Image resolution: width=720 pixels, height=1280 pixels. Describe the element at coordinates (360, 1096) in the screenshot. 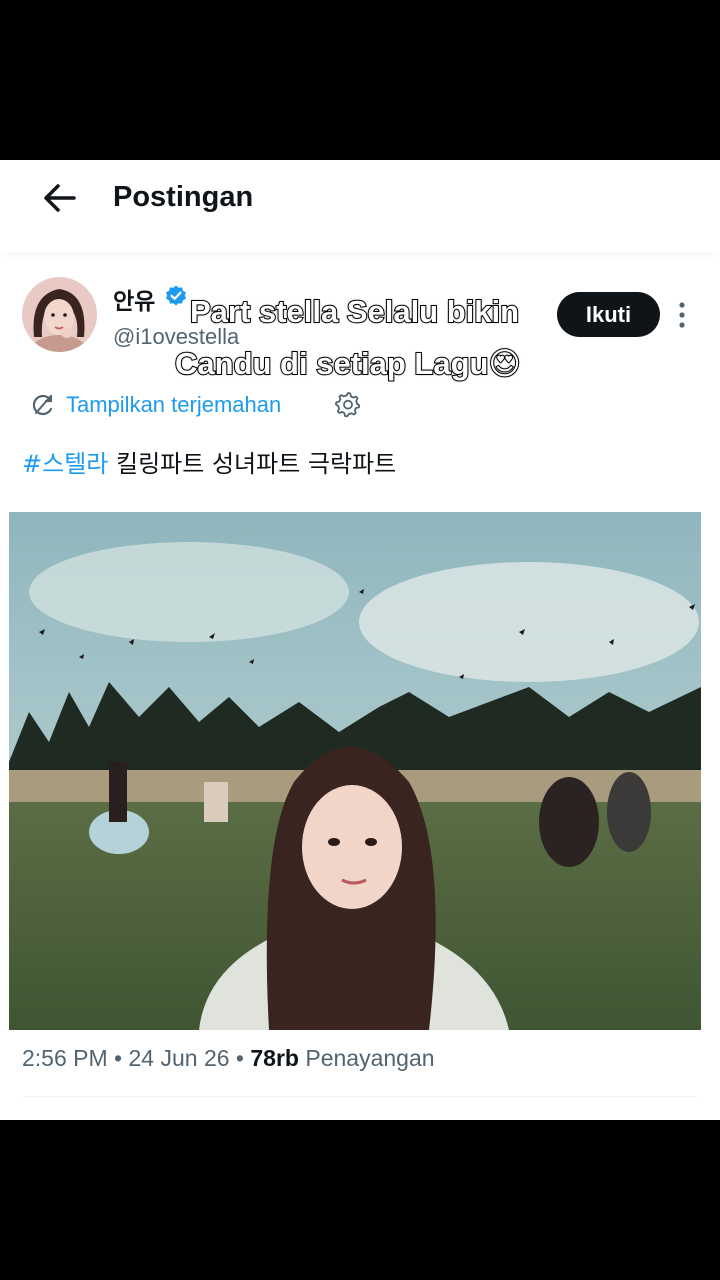

I see `divider` at that location.